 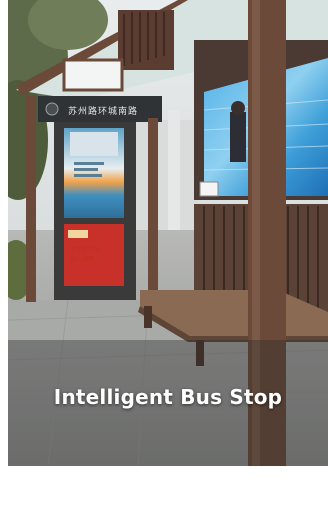 I want to click on screen-figure-head, so click(x=238, y=108).